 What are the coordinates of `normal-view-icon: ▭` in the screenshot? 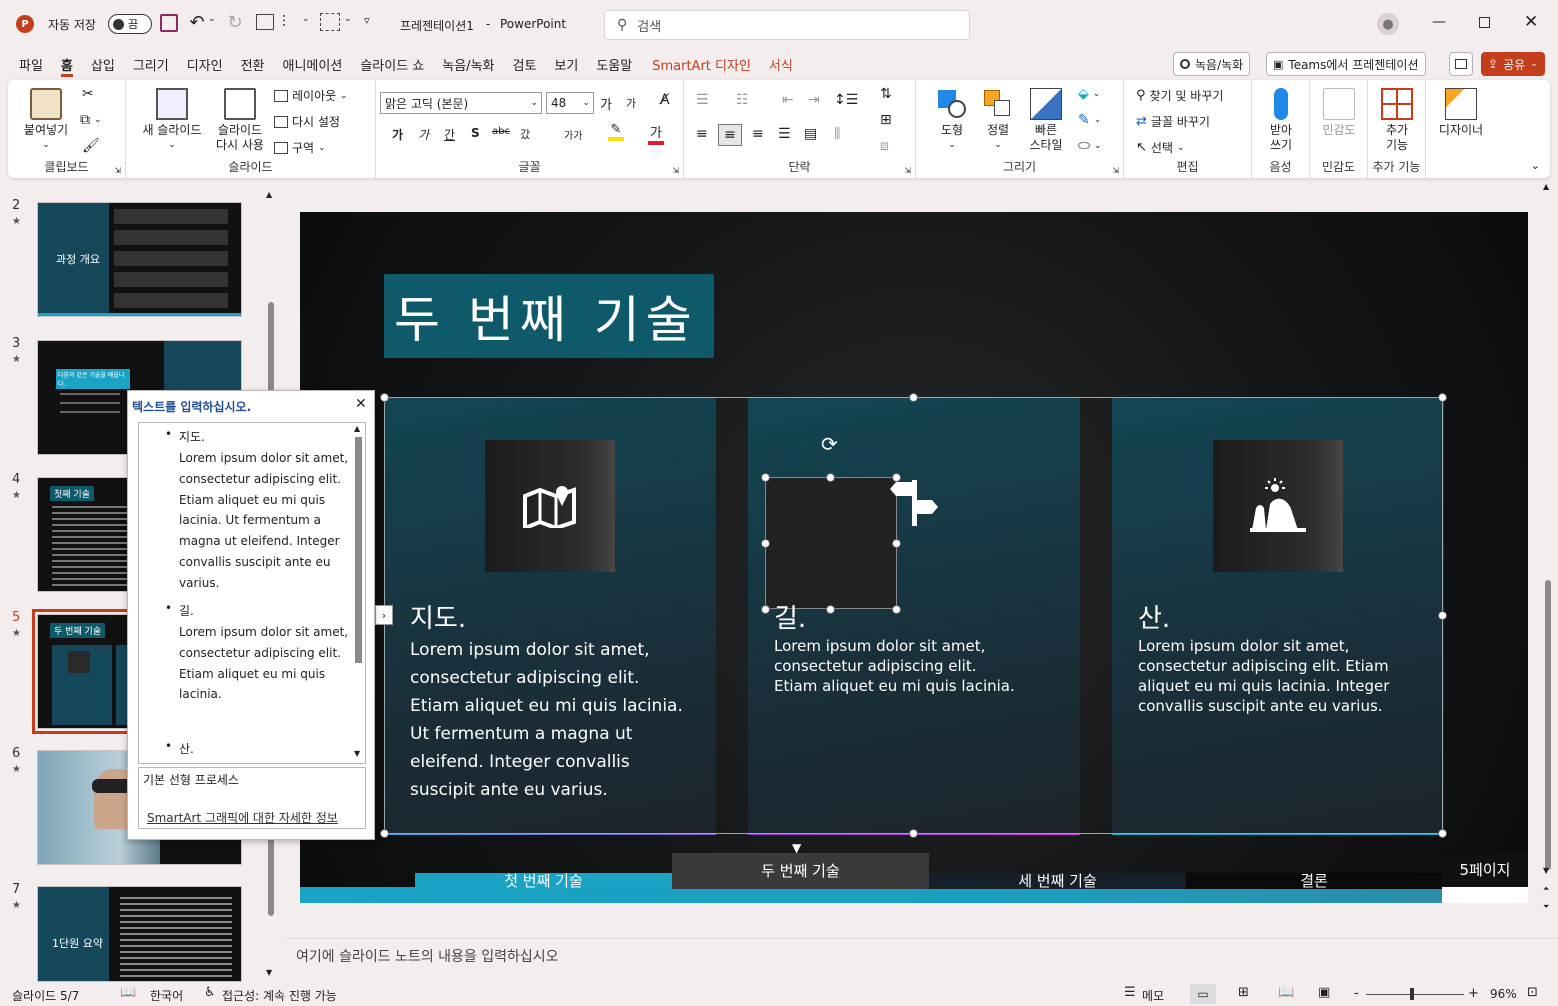 It's located at (1203, 994).